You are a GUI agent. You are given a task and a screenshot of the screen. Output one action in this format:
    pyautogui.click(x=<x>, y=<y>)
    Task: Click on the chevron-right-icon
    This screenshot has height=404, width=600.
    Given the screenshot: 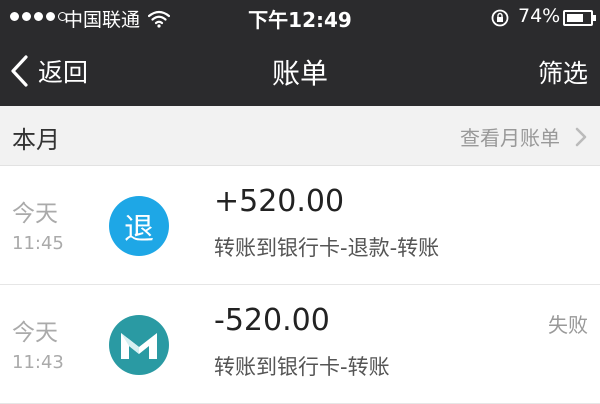 What is the action you would take?
    pyautogui.click(x=581, y=136)
    